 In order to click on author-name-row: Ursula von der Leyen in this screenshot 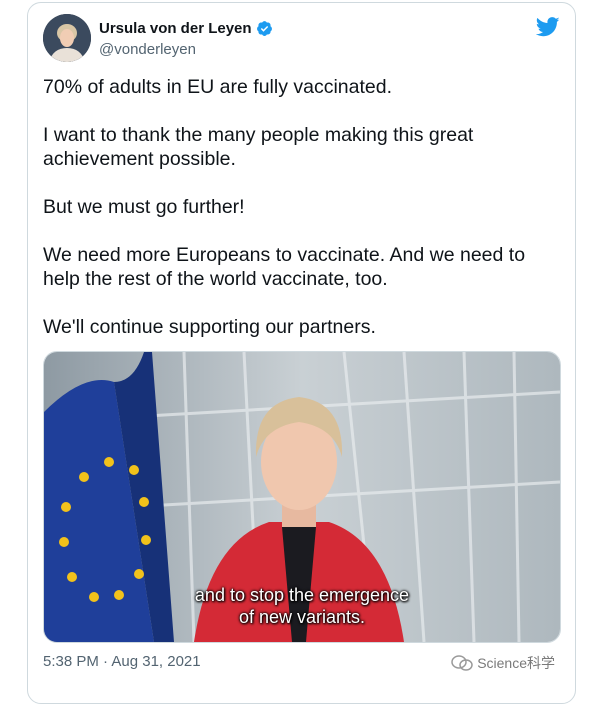, I will do `click(186, 28)`.